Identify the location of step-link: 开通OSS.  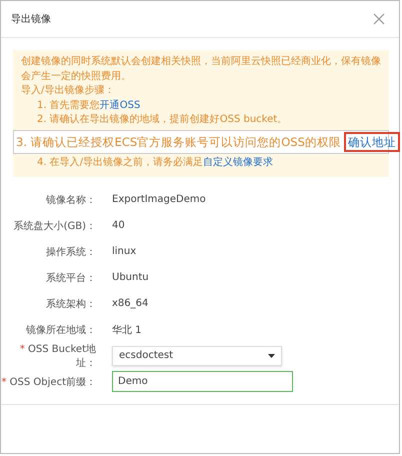
(120, 105).